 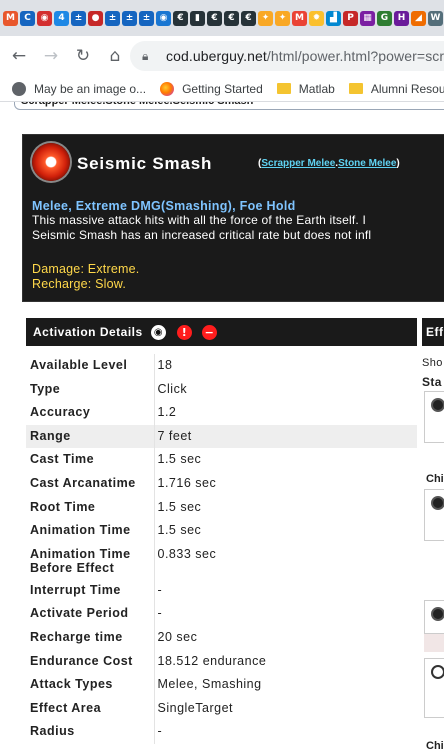 I want to click on activation-key: Cast Time, so click(x=62, y=459).